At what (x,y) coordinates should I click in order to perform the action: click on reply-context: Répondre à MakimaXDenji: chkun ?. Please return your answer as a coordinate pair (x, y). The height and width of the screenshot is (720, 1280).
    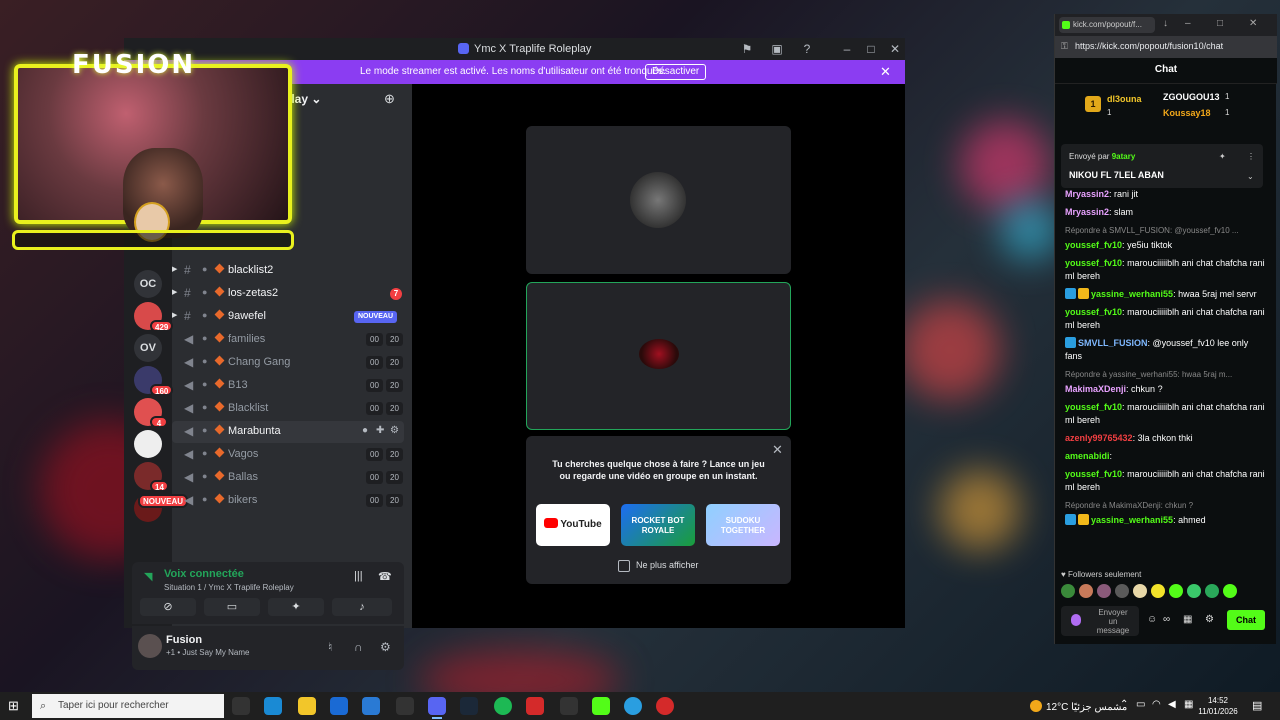
    Looking at the image, I should click on (1165, 505).